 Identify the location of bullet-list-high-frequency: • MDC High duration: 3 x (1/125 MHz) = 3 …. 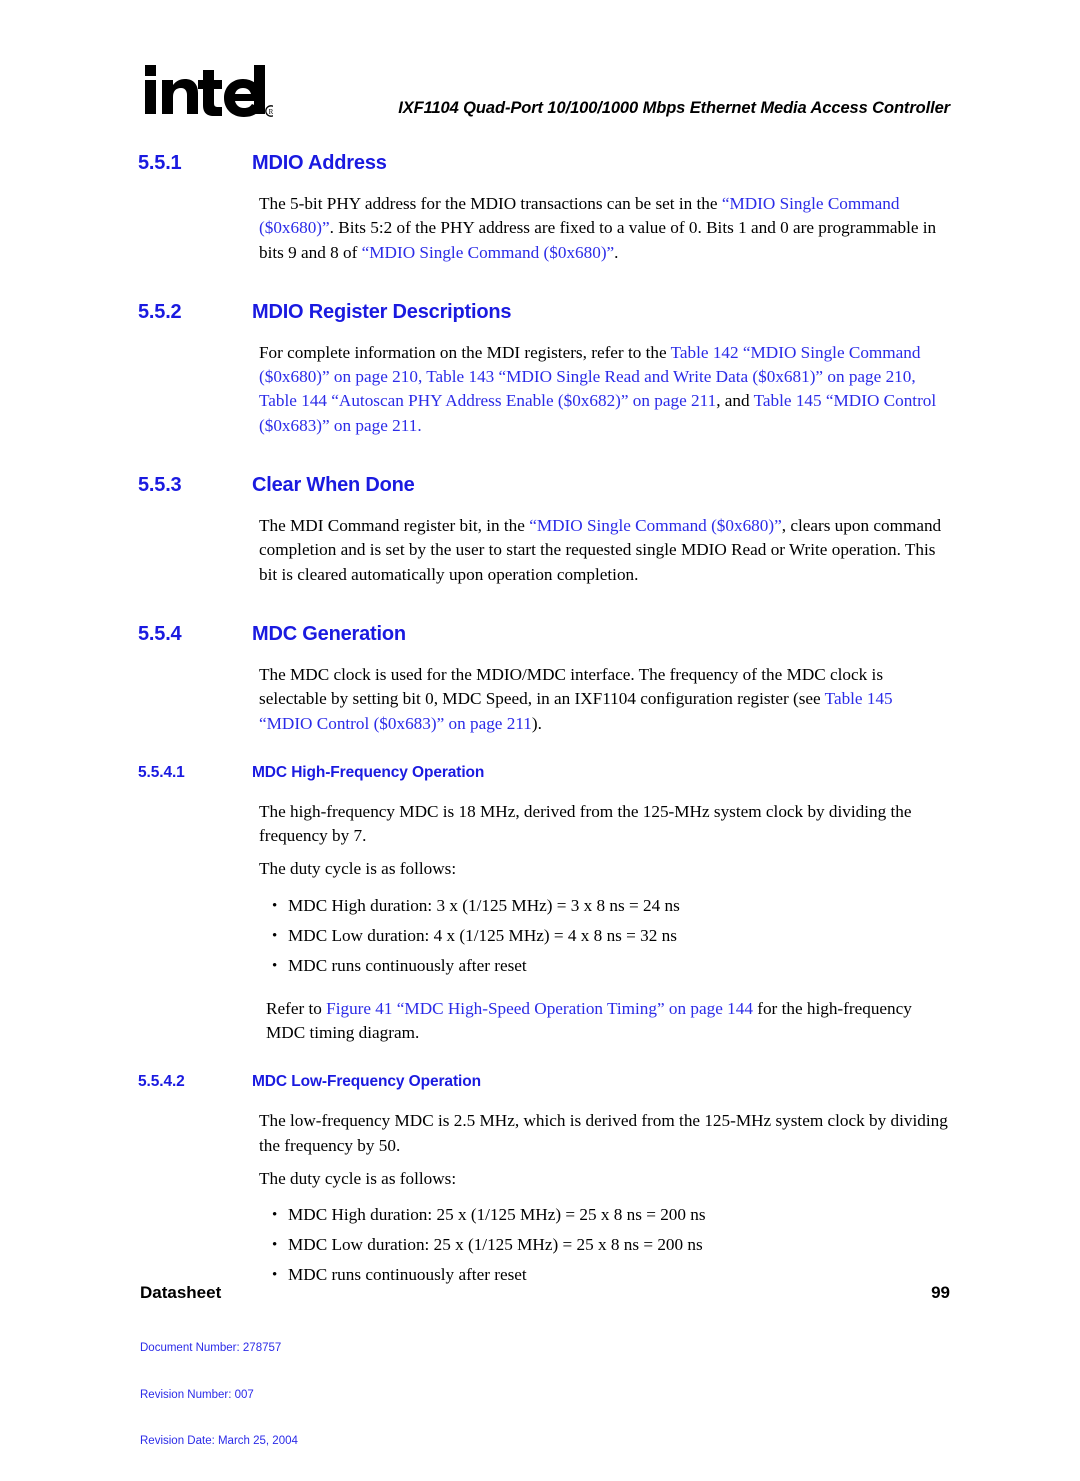
(676, 936).